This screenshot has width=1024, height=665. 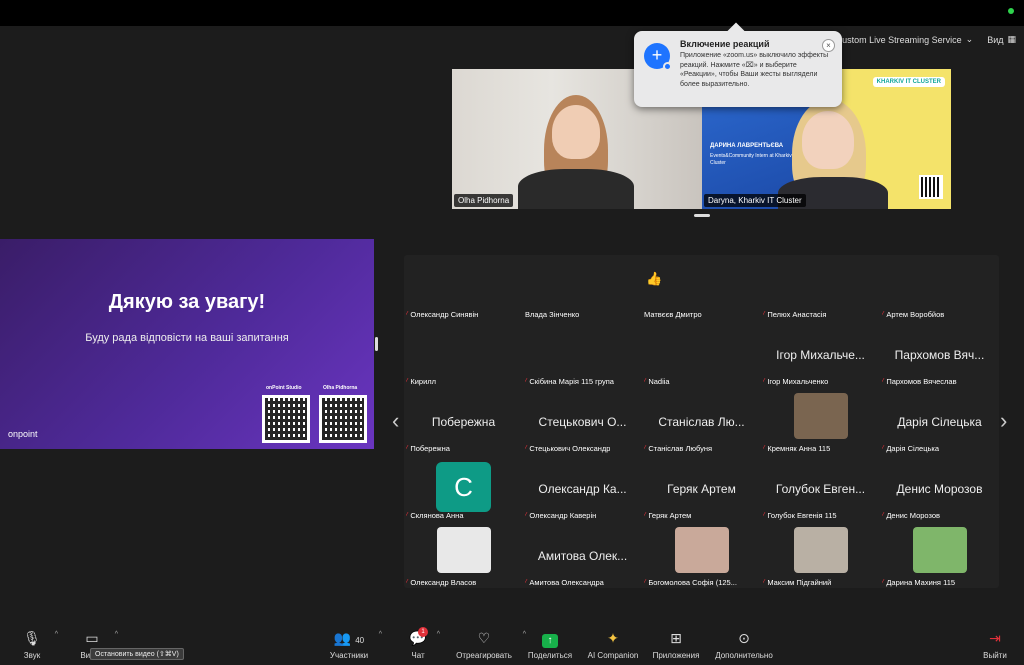 I want to click on participant-name-label: ⁄ Побережна, so click(x=428, y=448).